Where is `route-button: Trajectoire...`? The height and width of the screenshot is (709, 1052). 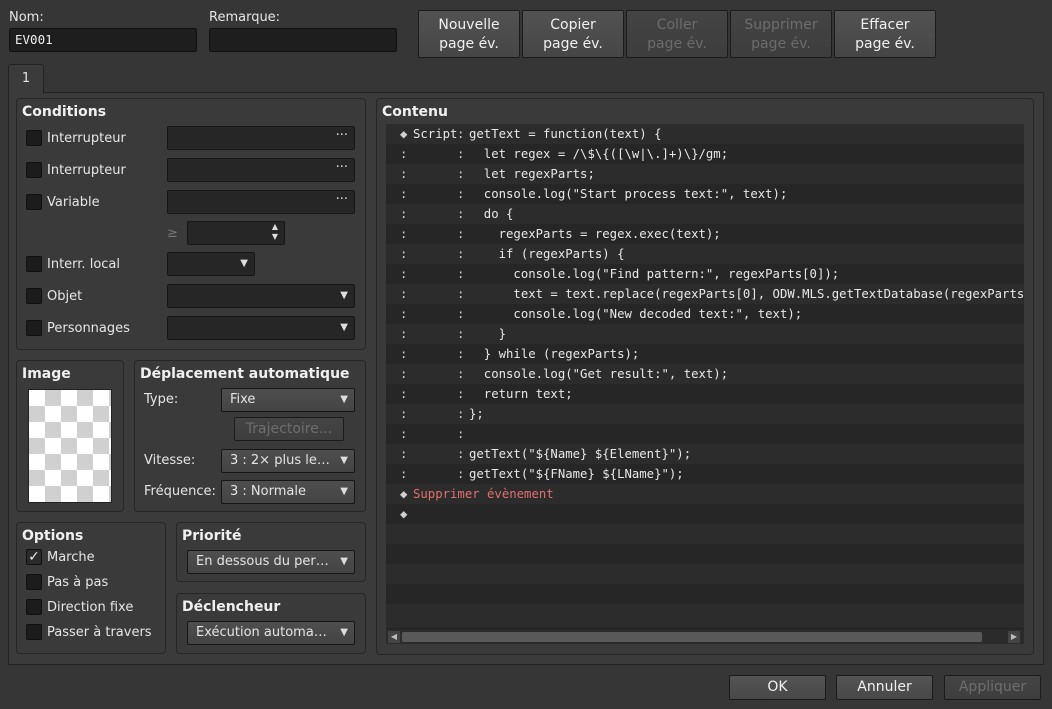
route-button: Trajectoire... is located at coordinates (289, 429).